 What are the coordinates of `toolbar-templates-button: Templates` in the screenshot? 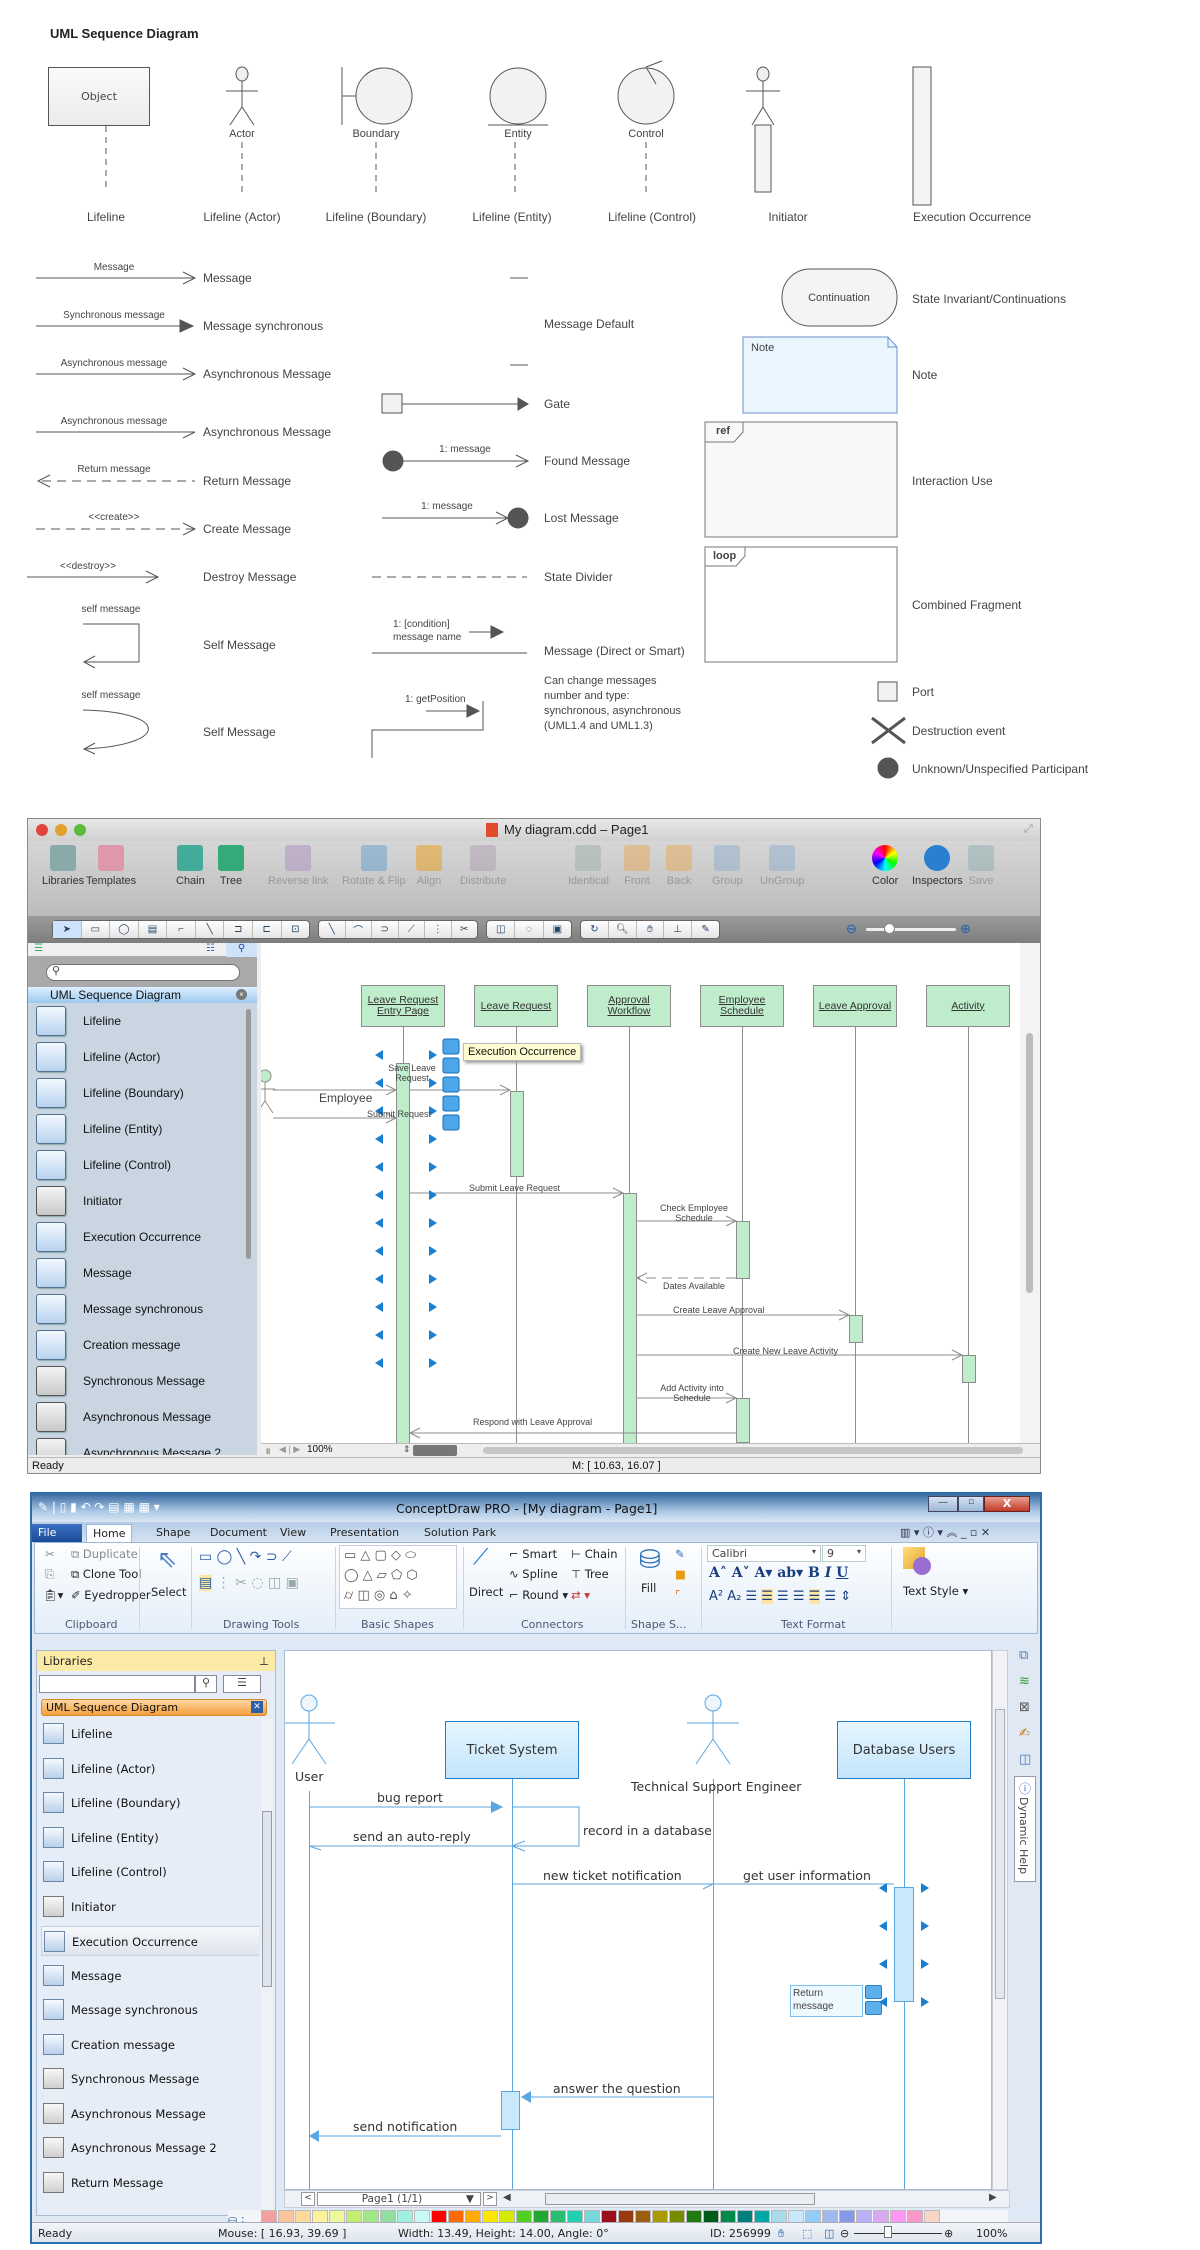 It's located at (111, 868).